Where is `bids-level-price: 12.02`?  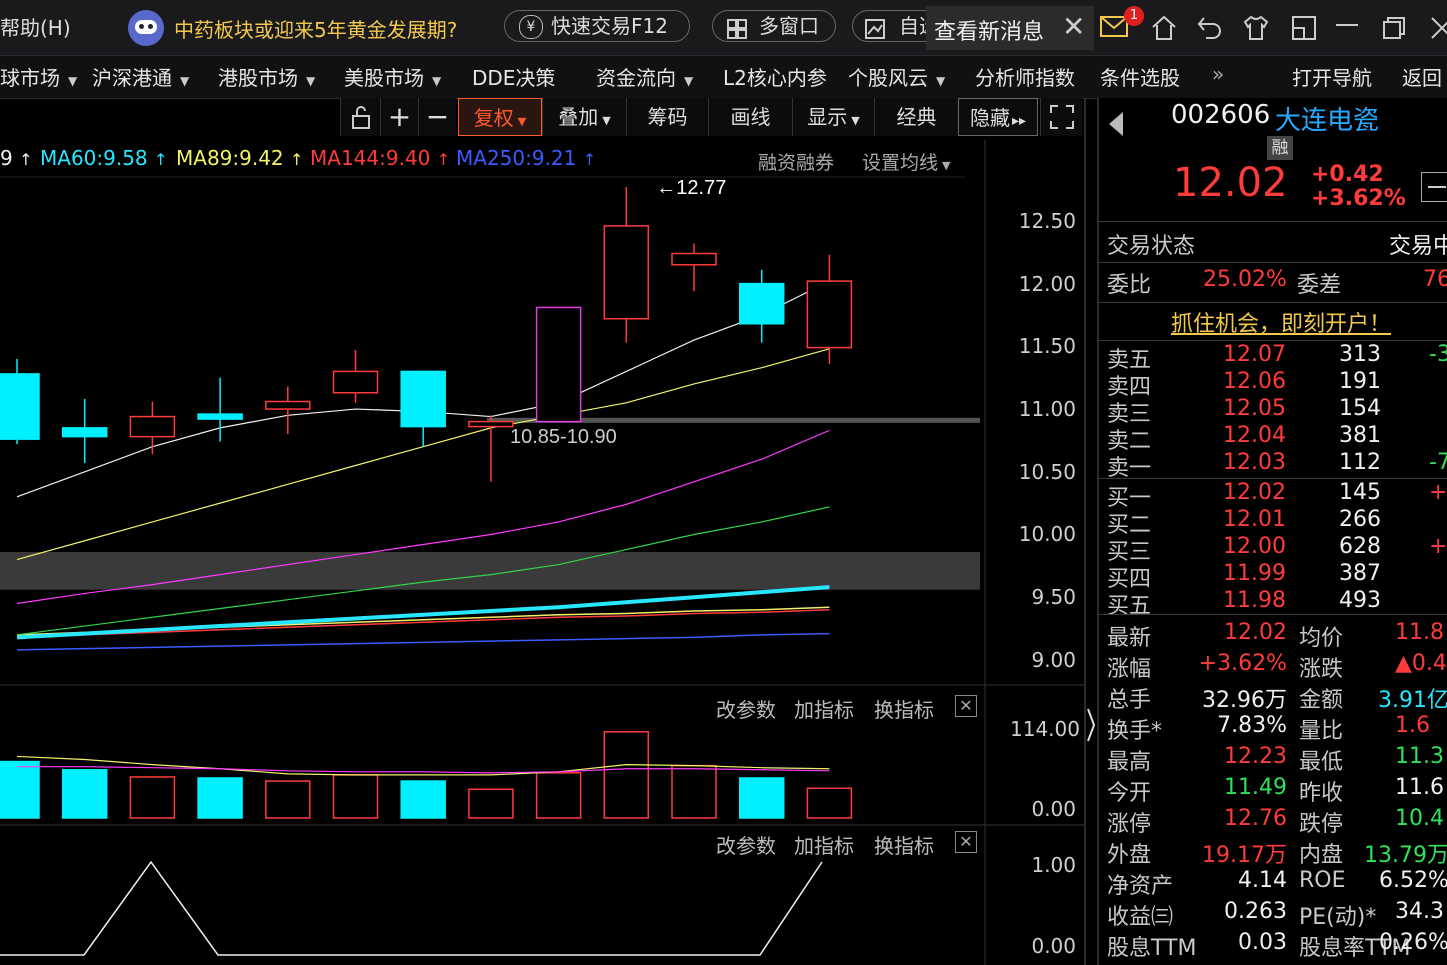 bids-level-price: 12.02 is located at coordinates (1254, 492).